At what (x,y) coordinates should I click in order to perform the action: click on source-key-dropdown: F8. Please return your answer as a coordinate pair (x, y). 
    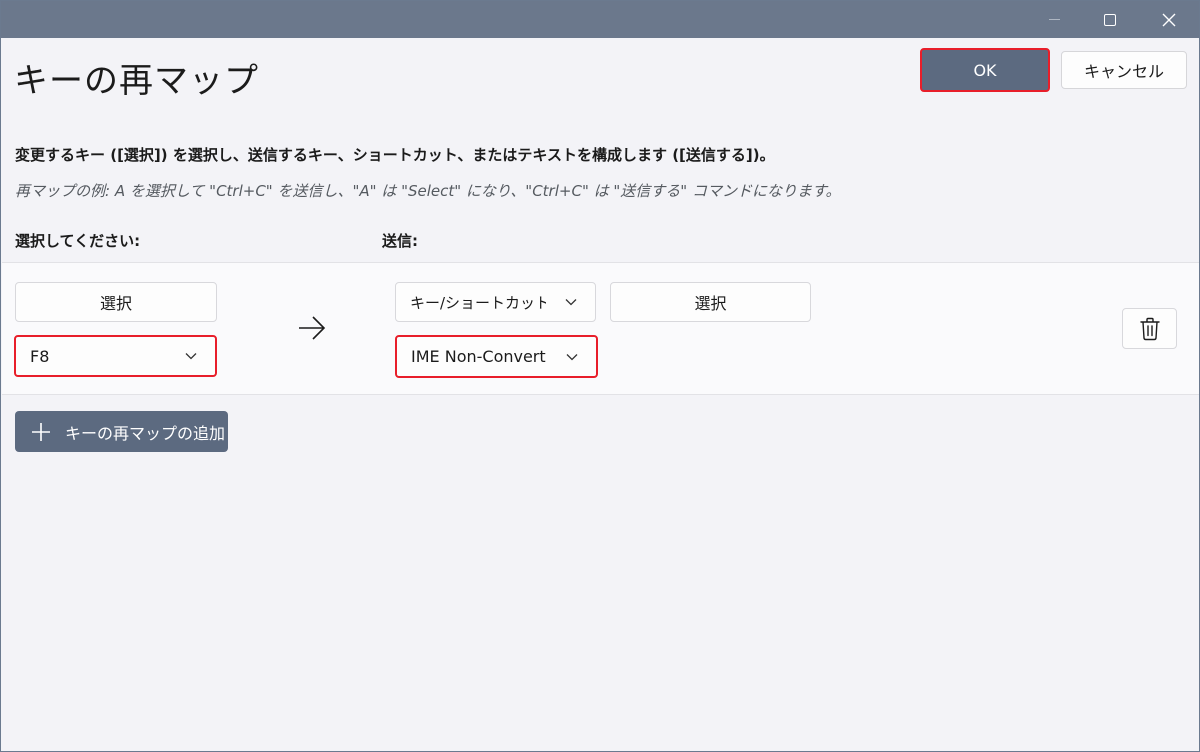
    Looking at the image, I should click on (115, 356).